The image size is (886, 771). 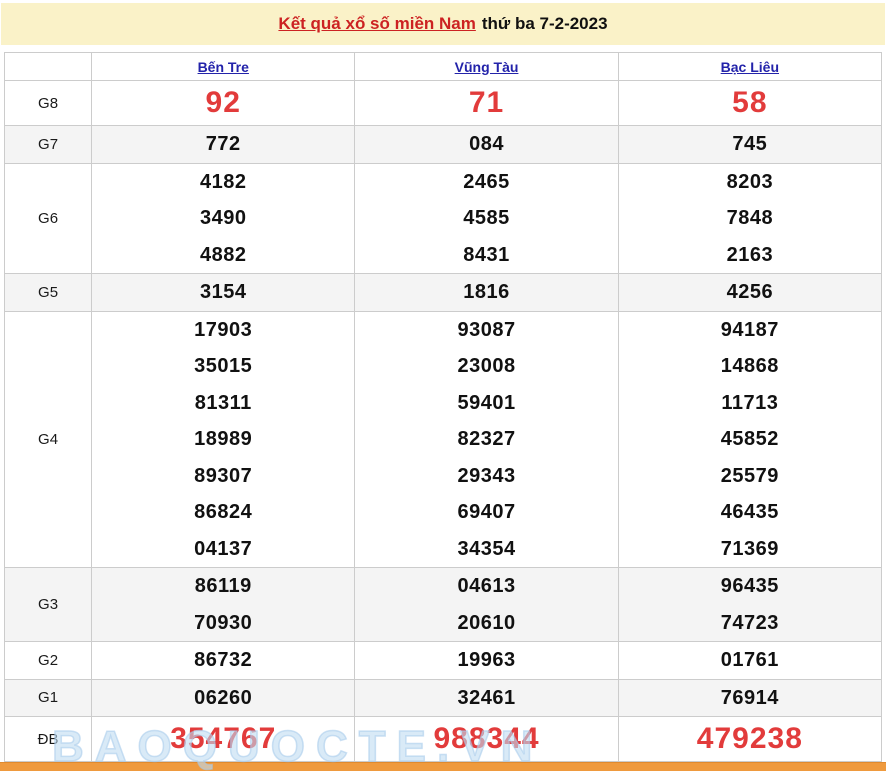 I want to click on corner-cell, so click(x=48, y=66).